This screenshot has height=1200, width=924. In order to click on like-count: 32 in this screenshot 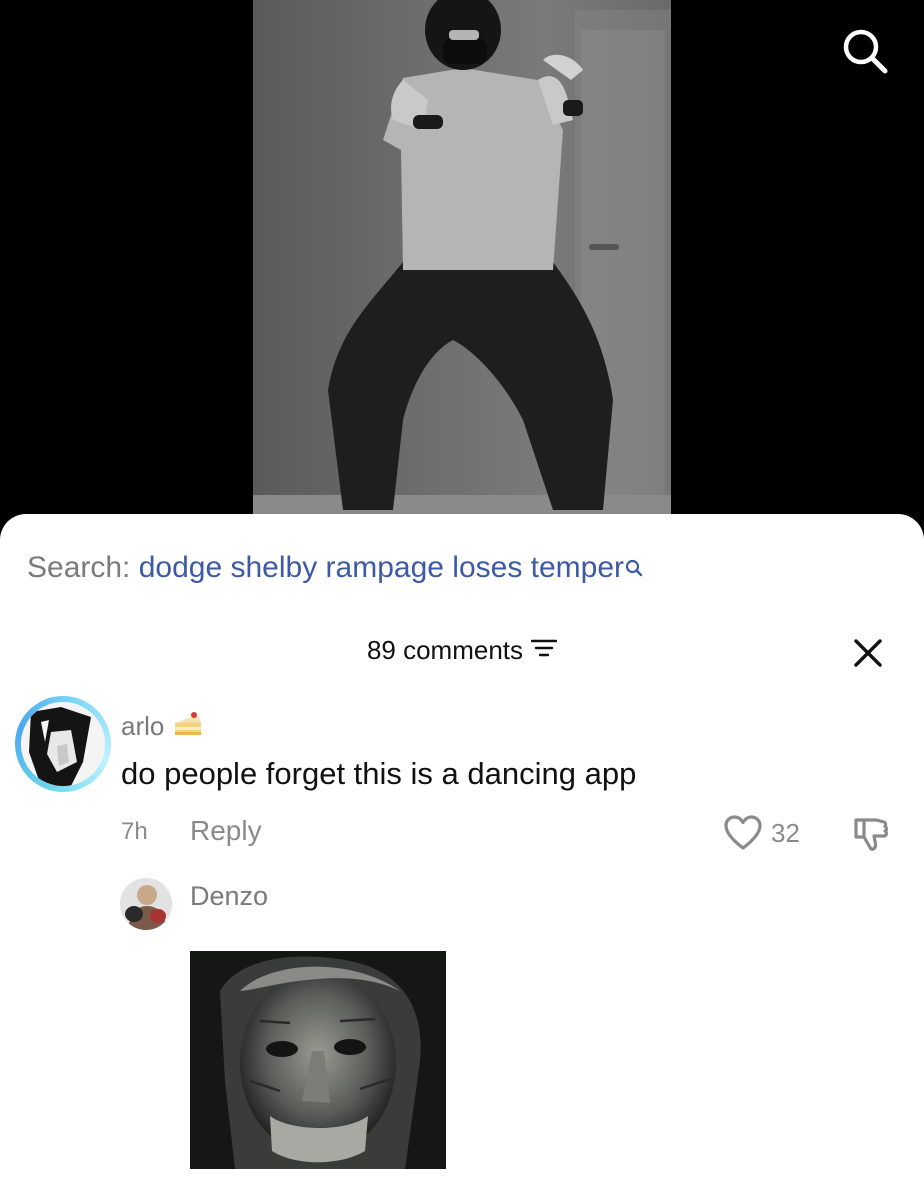, I will do `click(785, 833)`.